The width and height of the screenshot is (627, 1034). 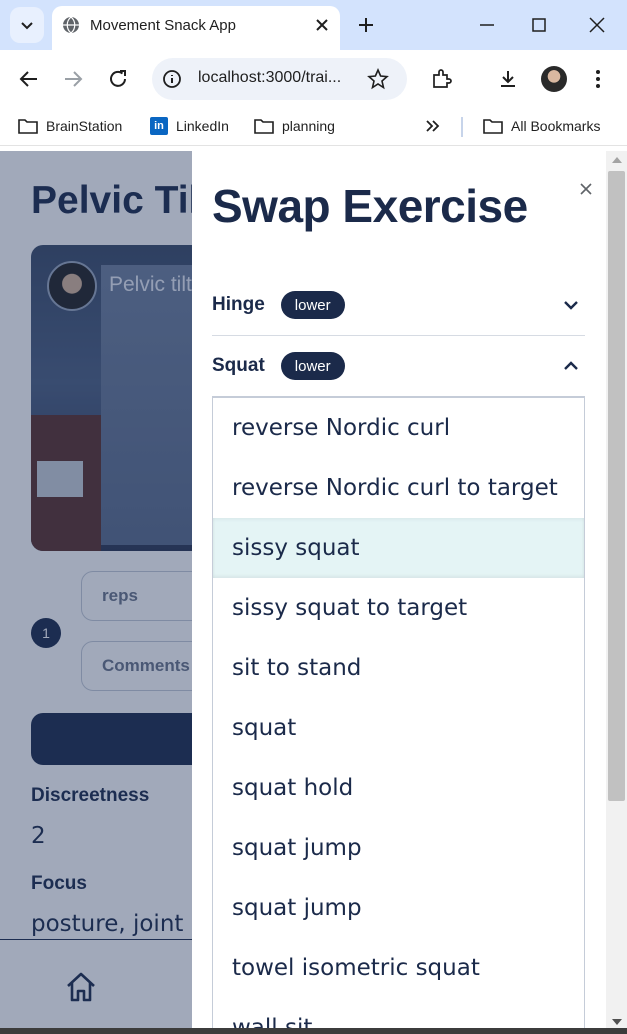 I want to click on category-name: Hinge, so click(x=238, y=304).